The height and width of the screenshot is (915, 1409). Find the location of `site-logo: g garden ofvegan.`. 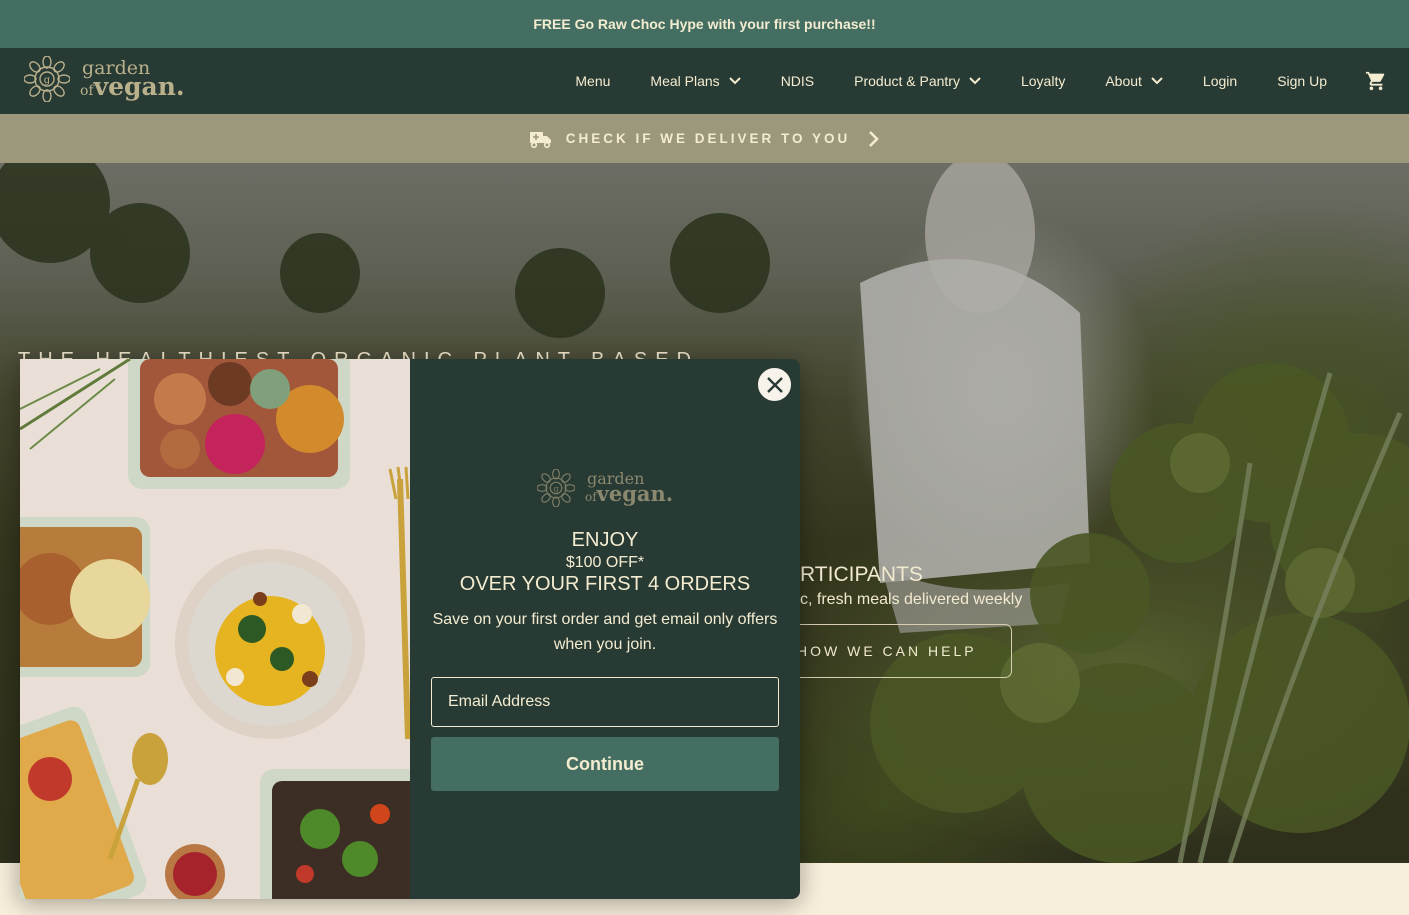

site-logo: g garden ofvegan. is located at coordinates (104, 79).